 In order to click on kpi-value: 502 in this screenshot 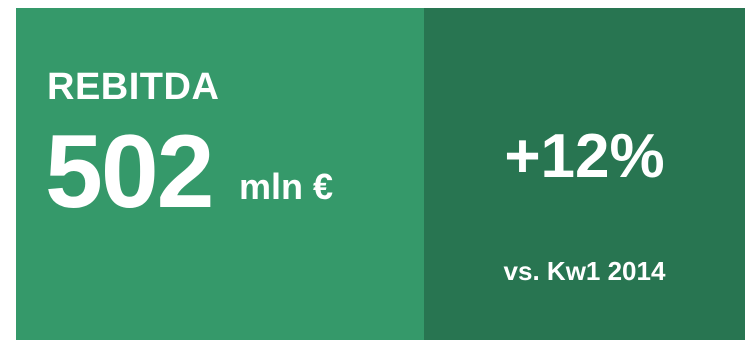, I will do `click(130, 172)`.